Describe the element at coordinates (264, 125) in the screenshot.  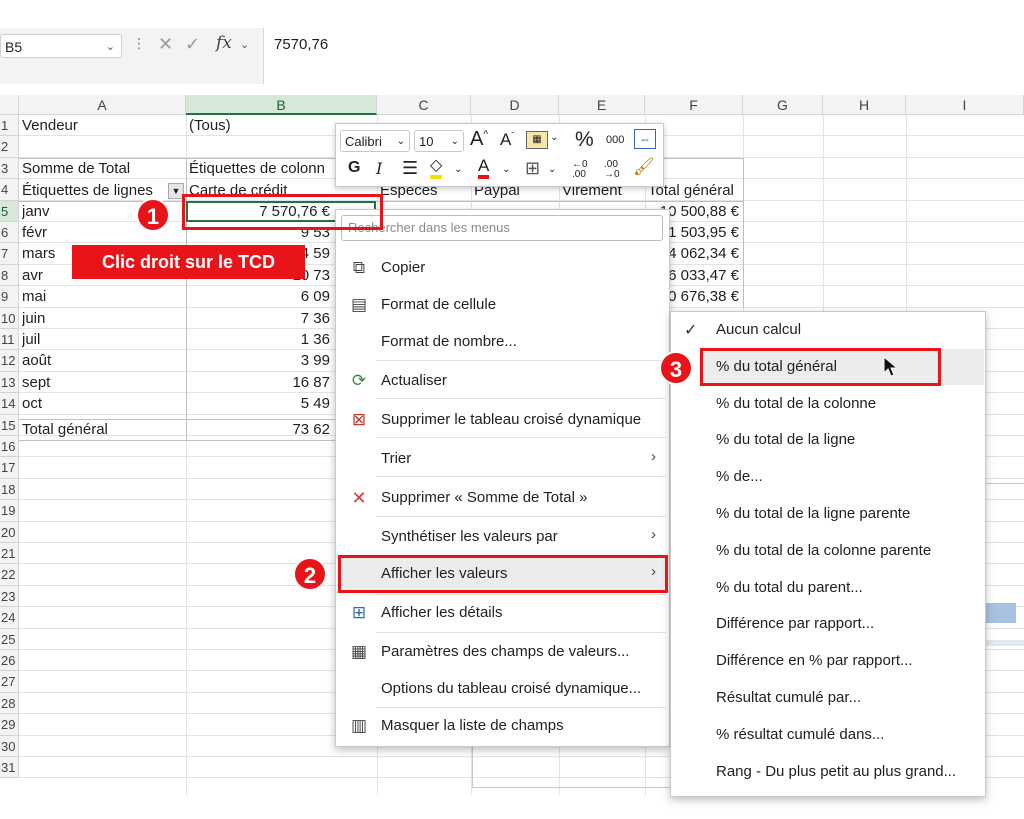
I see `cell-b1: (Tous)` at that location.